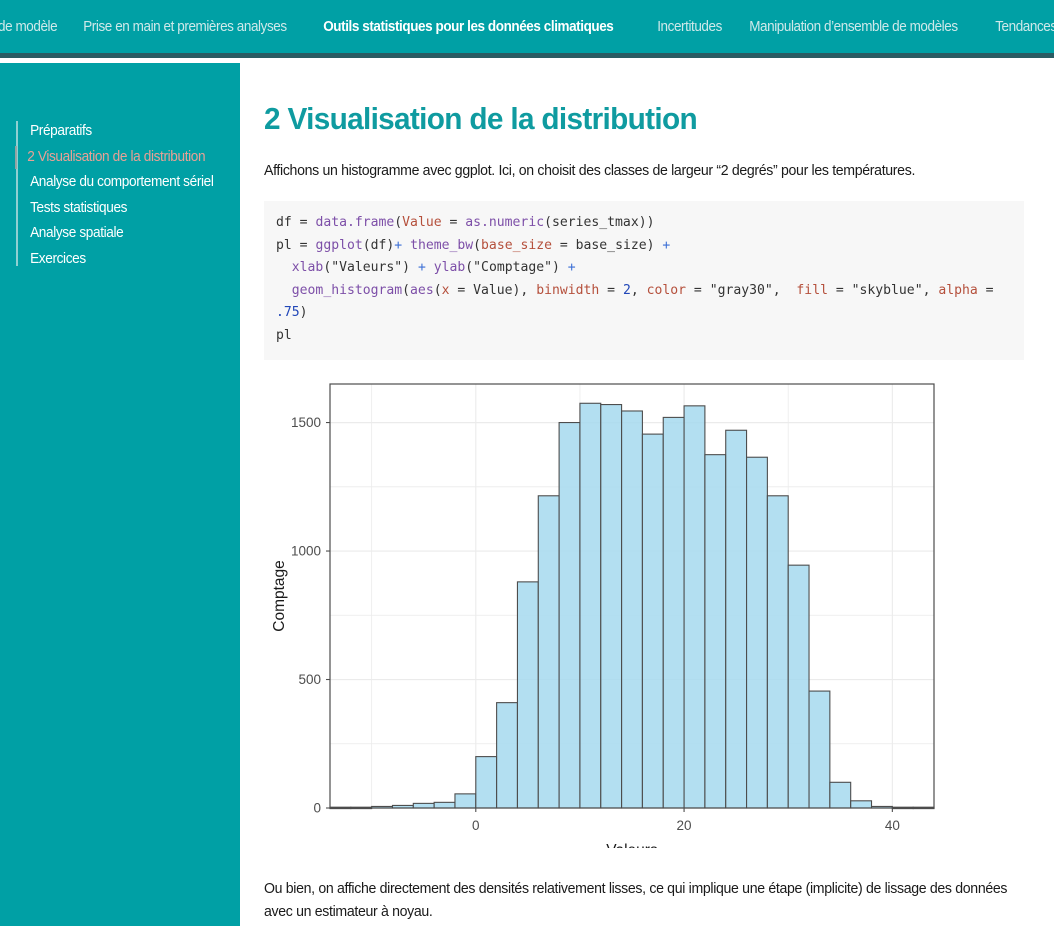 The height and width of the screenshot is (926, 1054). Describe the element at coordinates (185, 27) in the screenshot. I see `nav-item-1: Prise en main et premières analyses` at that location.